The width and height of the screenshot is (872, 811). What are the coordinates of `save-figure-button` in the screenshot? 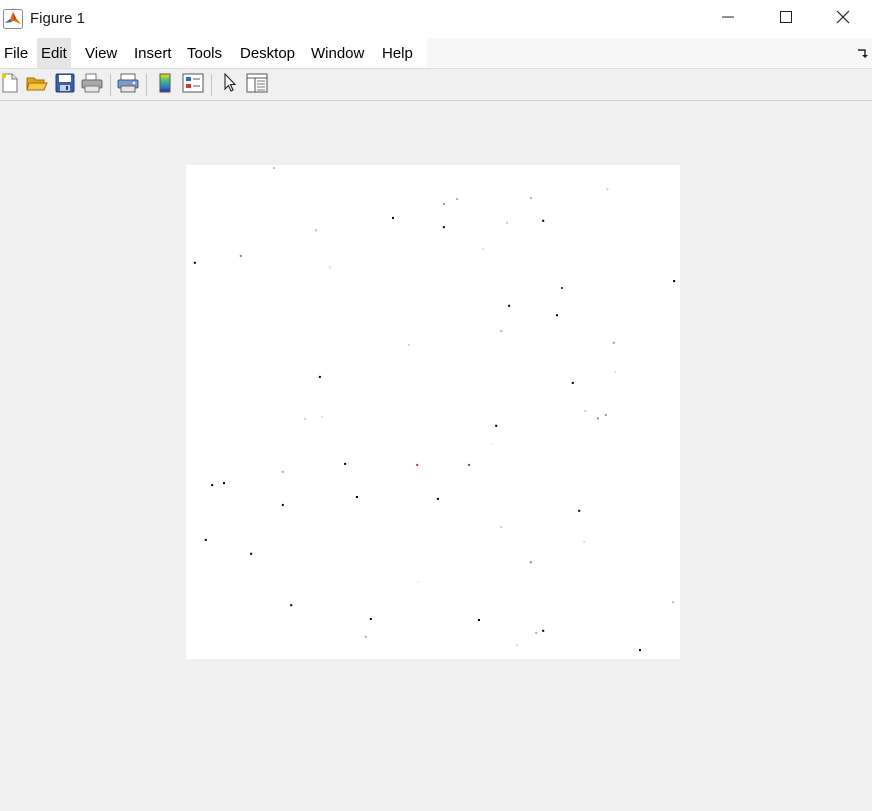 It's located at (65, 85).